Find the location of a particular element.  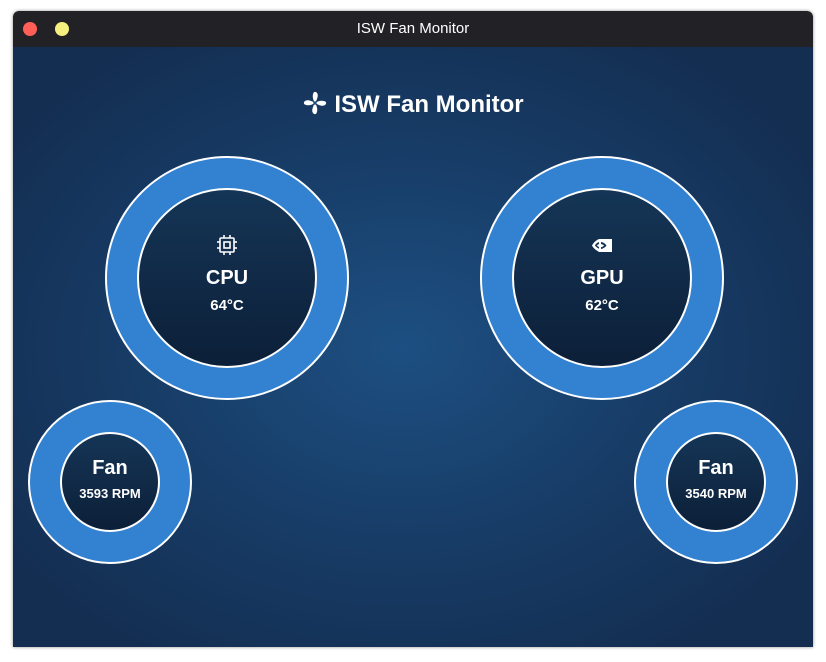

fan-left-gauge: Fan 3593 RPM is located at coordinates (110, 482).